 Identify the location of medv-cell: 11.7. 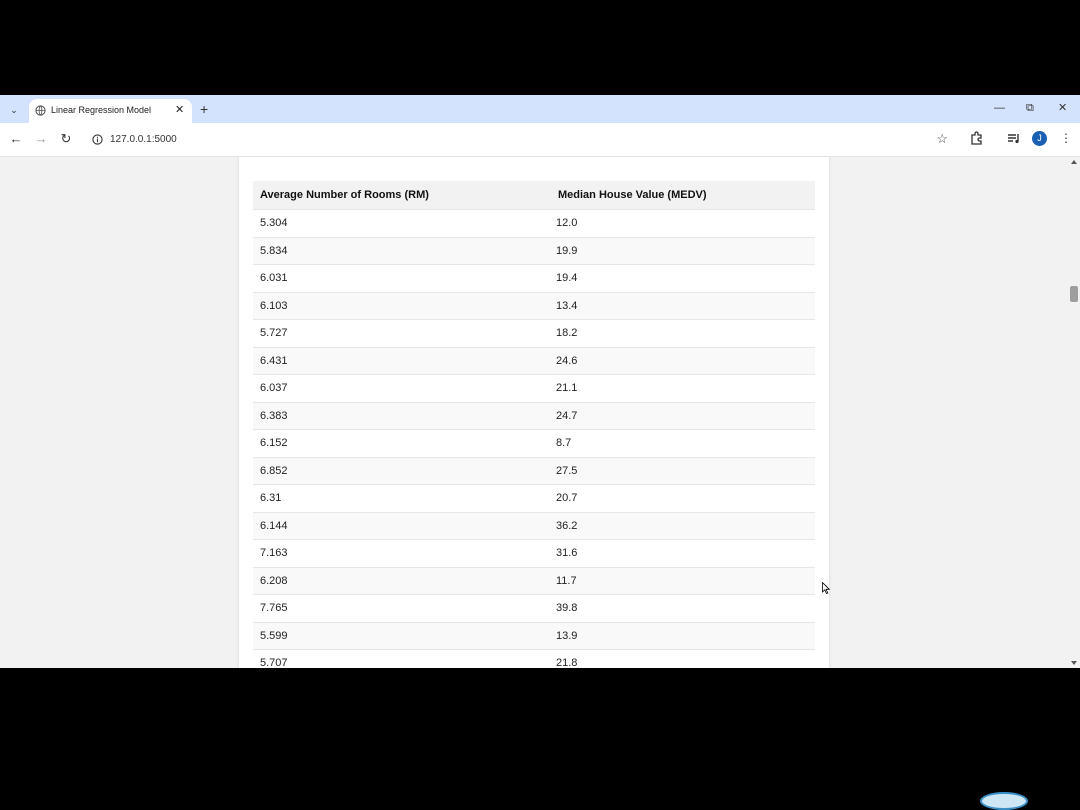
(683, 580).